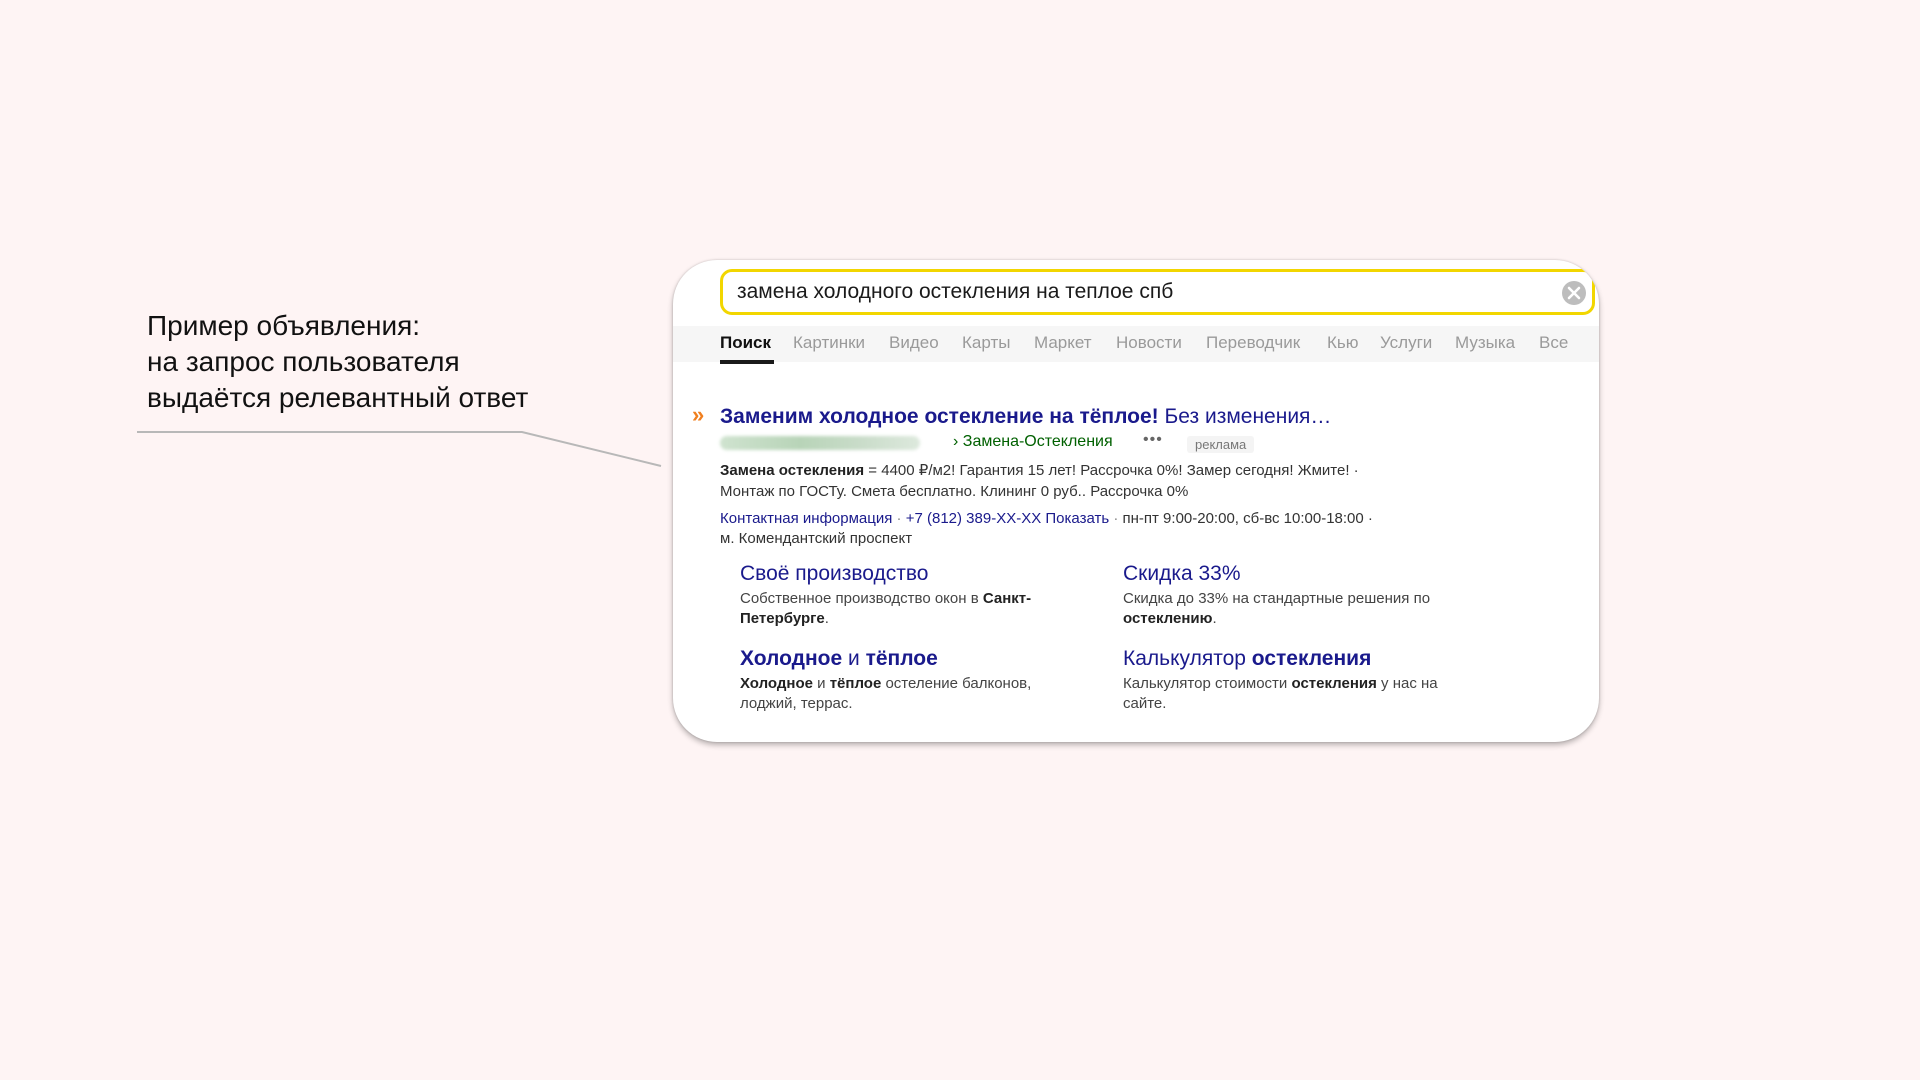 The height and width of the screenshot is (1080, 1920). I want to click on phone-link: +7 (812) 389-XX-XX Показать, so click(1007, 518).